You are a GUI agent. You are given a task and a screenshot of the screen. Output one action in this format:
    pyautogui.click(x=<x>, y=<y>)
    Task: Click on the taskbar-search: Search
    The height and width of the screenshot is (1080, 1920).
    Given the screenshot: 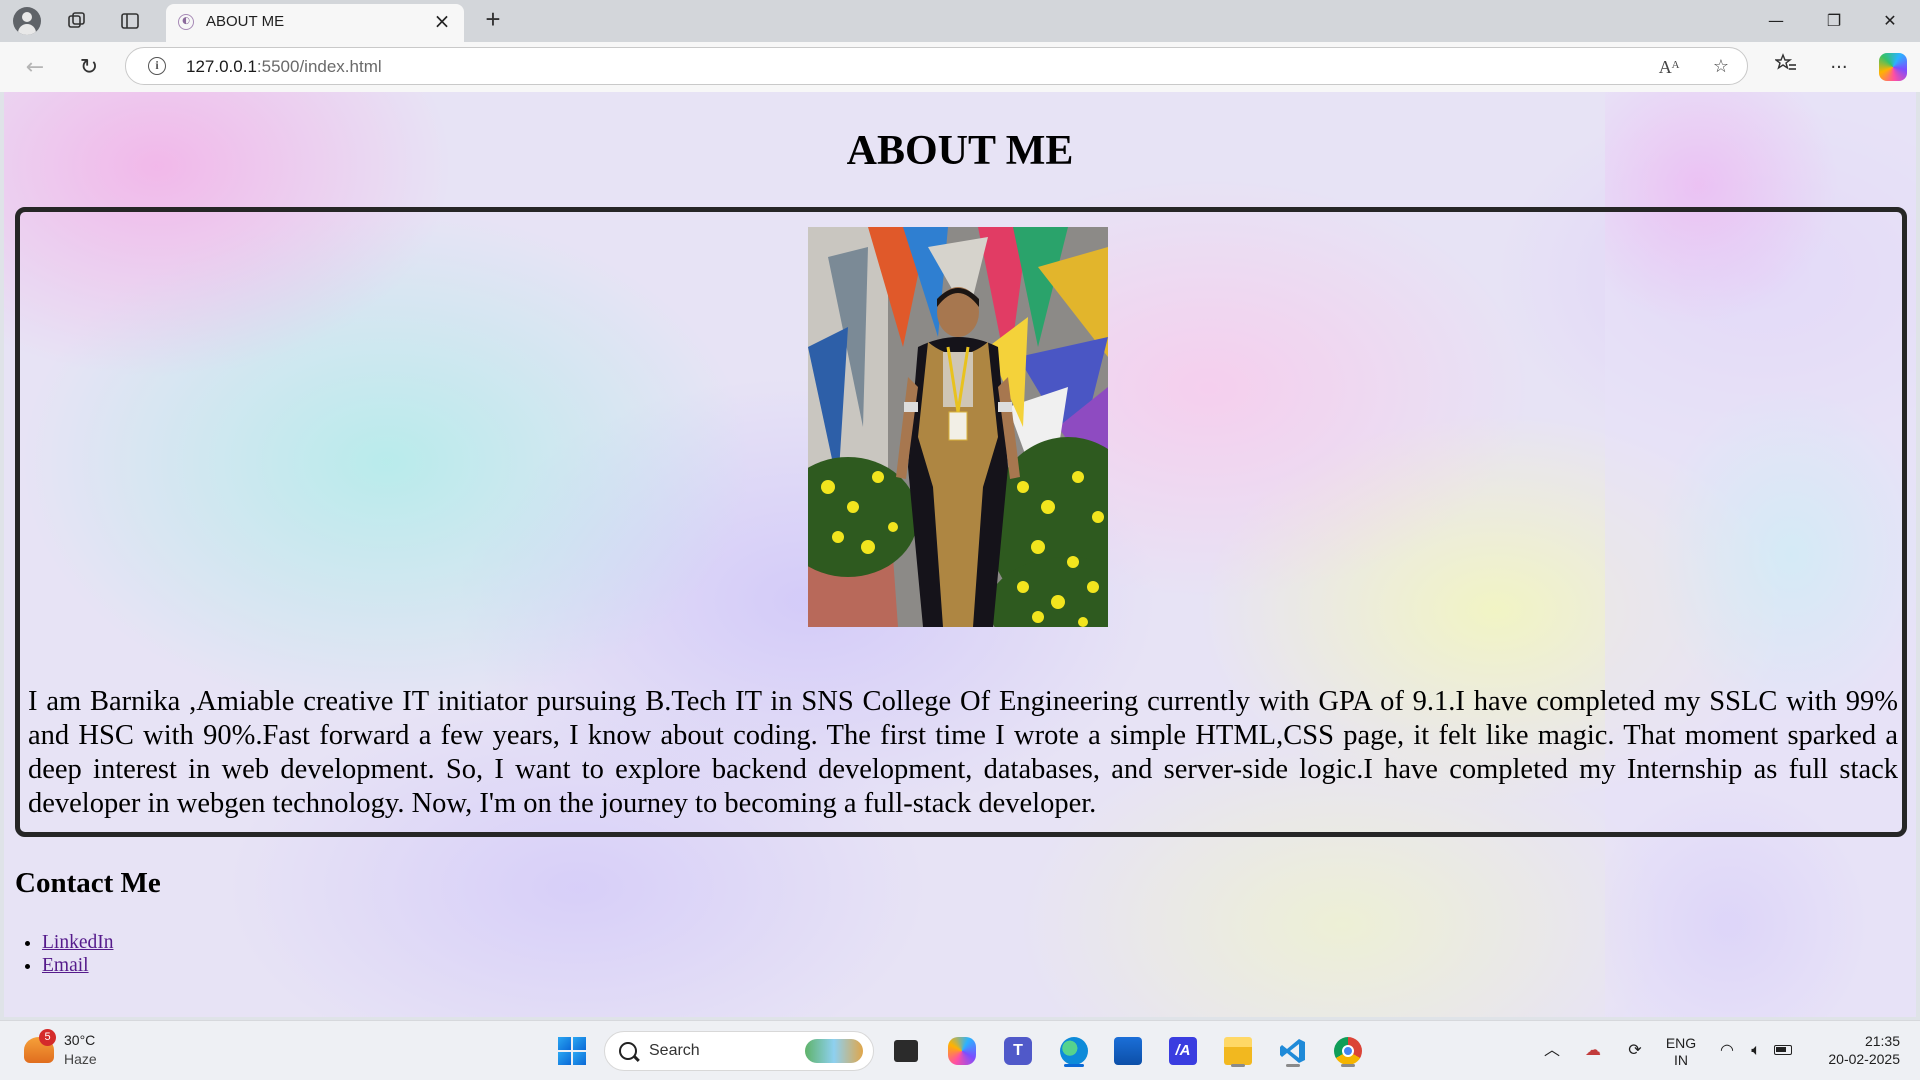 What is the action you would take?
    pyautogui.click(x=739, y=1051)
    